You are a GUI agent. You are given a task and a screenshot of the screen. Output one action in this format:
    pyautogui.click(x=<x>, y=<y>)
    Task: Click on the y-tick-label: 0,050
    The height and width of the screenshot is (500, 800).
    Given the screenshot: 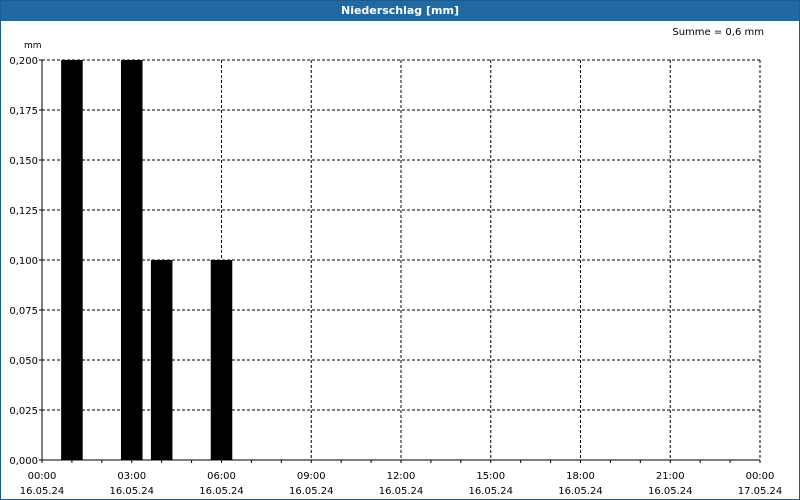 What is the action you would take?
    pyautogui.click(x=23, y=361)
    